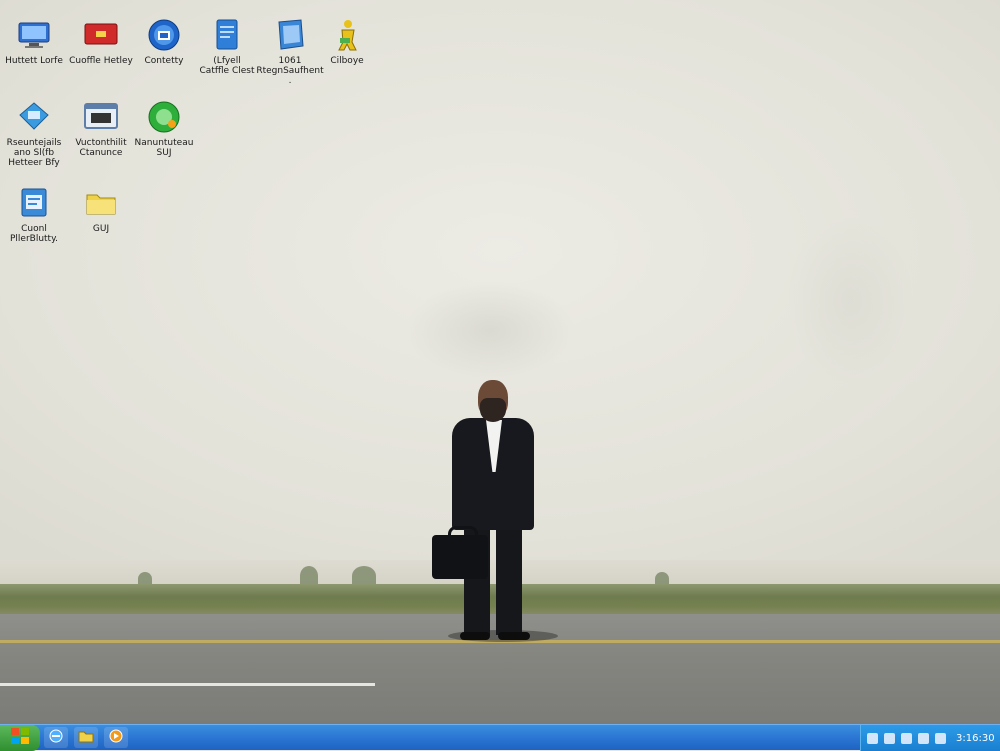  I want to click on power-tray-icon, so click(940, 738).